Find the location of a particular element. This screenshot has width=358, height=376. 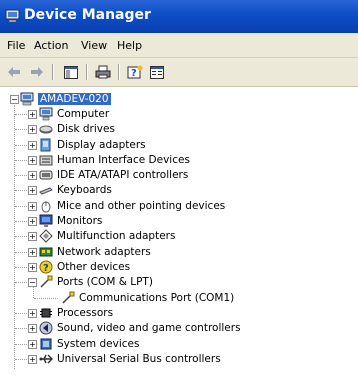

tree-item: Network adapters is located at coordinates (95, 252).